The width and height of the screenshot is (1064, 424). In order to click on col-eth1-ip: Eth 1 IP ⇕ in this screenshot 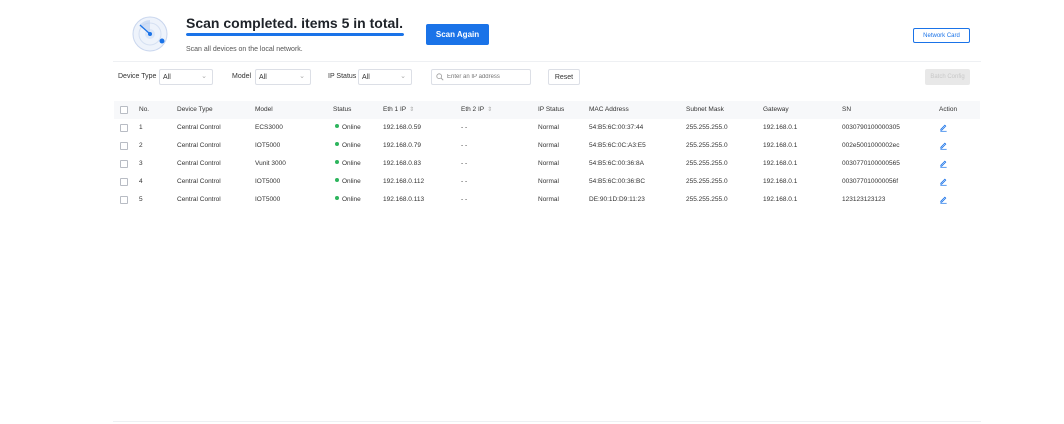, I will do `click(398, 110)`.